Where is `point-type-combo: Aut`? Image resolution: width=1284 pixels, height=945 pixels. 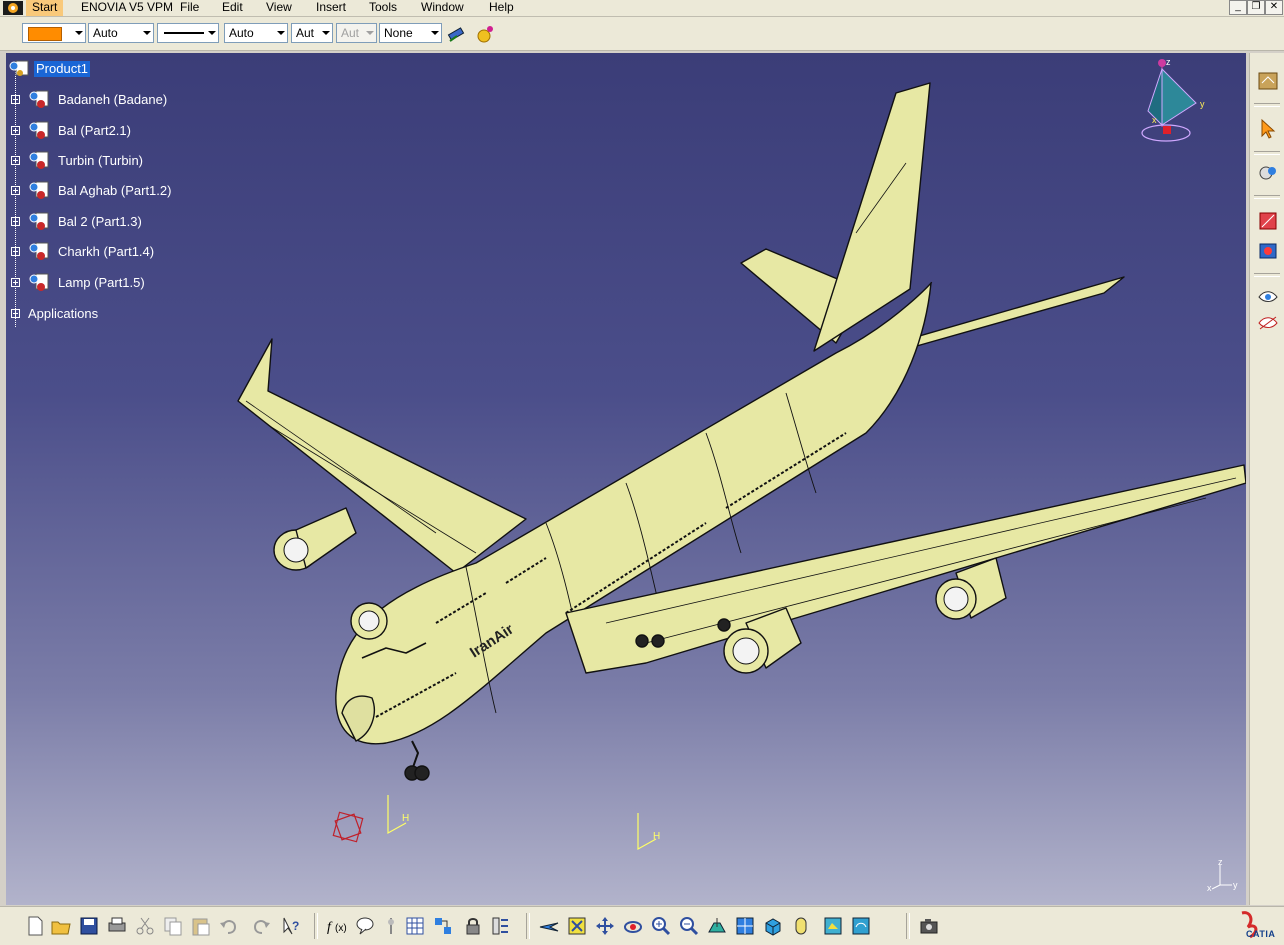 point-type-combo: Aut is located at coordinates (312, 33).